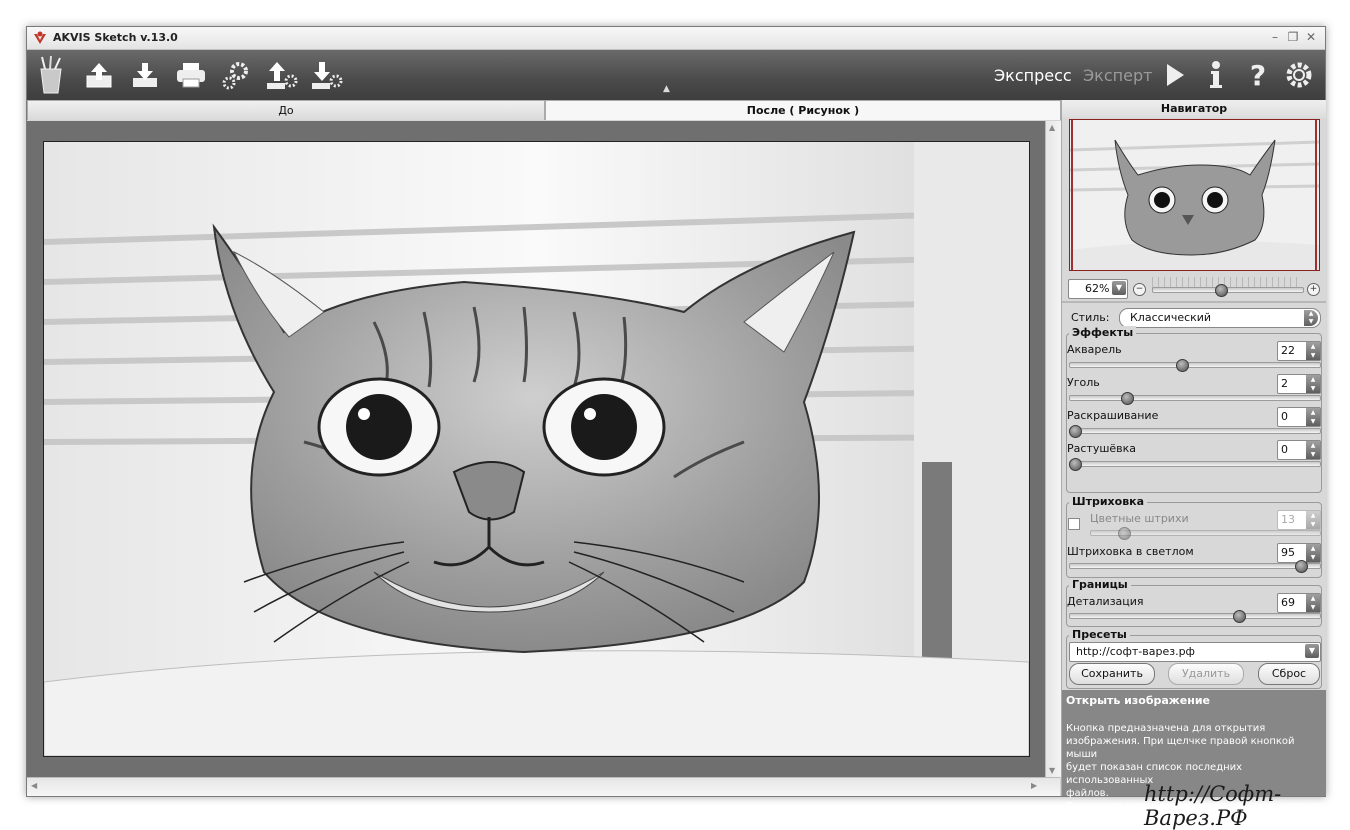 The image size is (1350, 830). I want to click on watercolor-label: Акварель, so click(1094, 349).